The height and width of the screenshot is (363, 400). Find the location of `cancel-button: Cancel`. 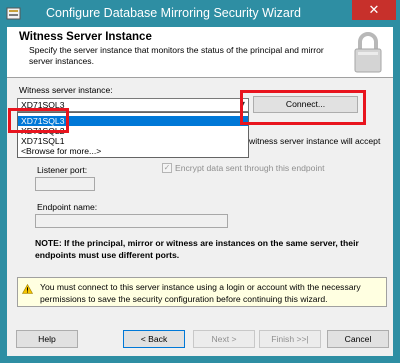

cancel-button: Cancel is located at coordinates (358, 339).